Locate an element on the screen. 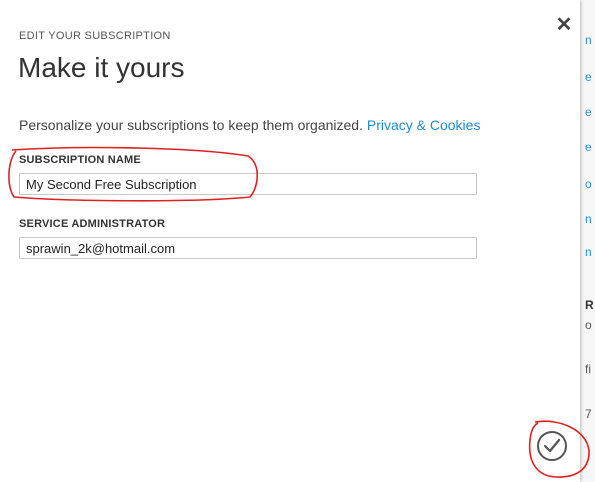 The image size is (595, 482). close-icon: ✕ is located at coordinates (564, 25).